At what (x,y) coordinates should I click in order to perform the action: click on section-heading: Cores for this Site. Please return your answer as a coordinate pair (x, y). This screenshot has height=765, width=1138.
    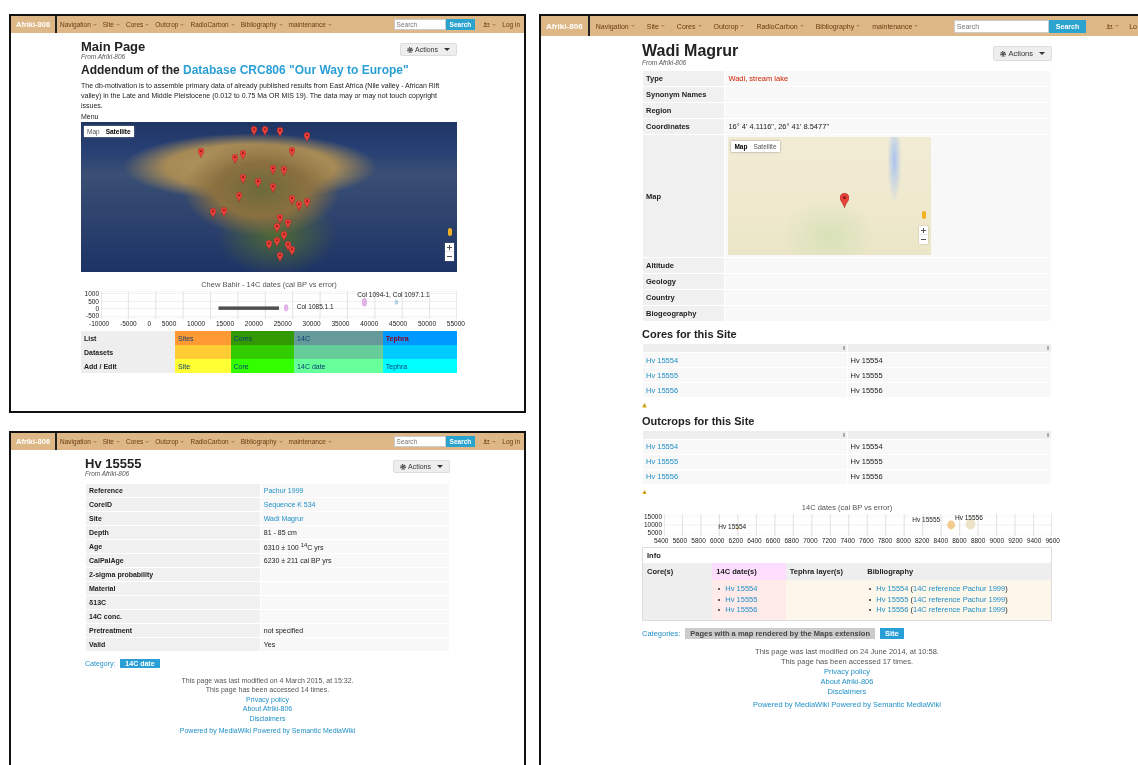
    Looking at the image, I should click on (690, 334).